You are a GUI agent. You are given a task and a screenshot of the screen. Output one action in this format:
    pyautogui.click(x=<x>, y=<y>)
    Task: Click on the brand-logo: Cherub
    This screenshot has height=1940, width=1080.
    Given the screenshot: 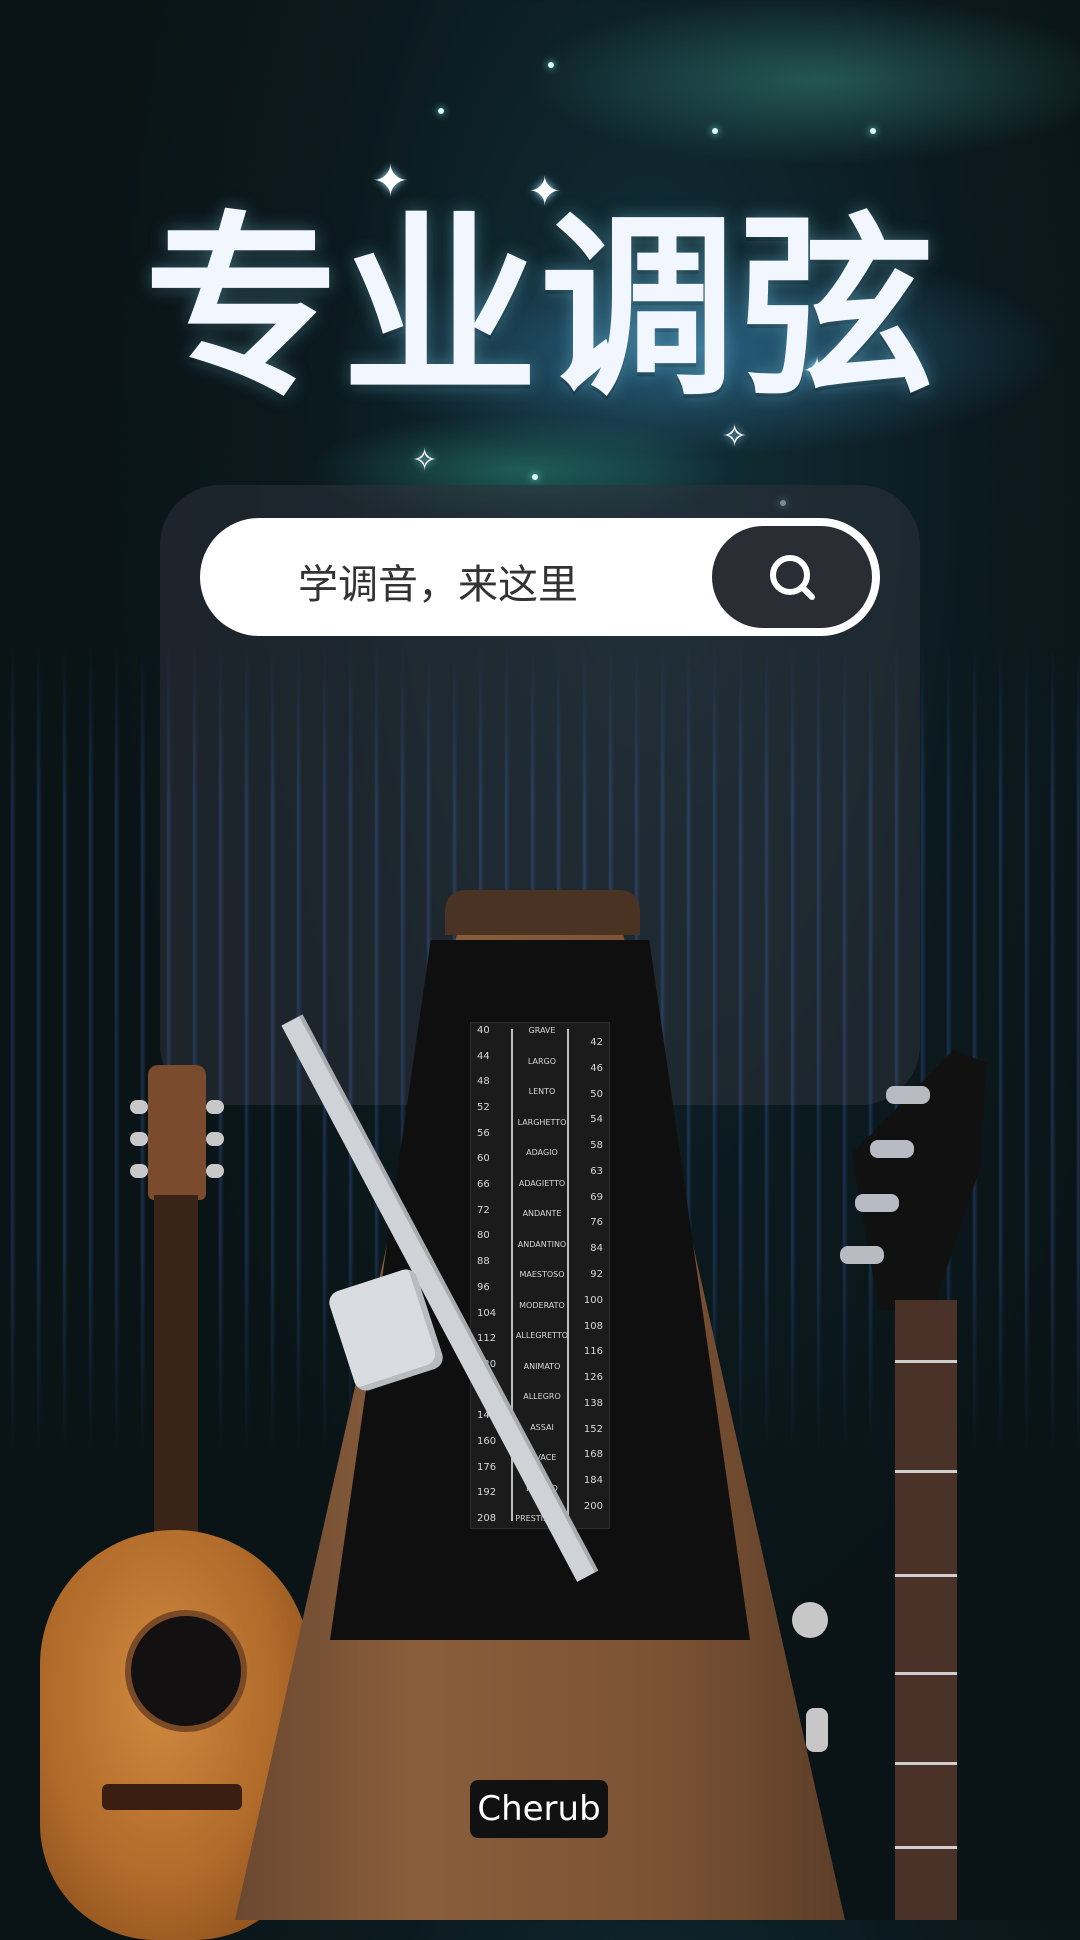 What is the action you would take?
    pyautogui.click(x=539, y=1809)
    